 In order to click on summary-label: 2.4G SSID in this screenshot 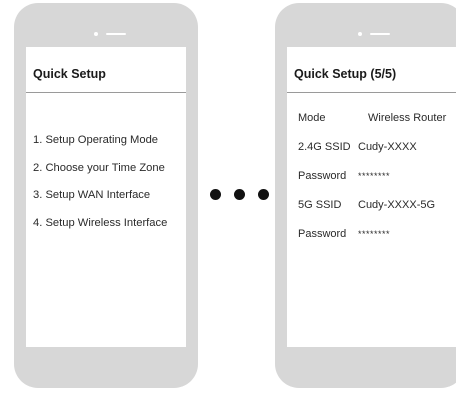, I will do `click(324, 147)`.